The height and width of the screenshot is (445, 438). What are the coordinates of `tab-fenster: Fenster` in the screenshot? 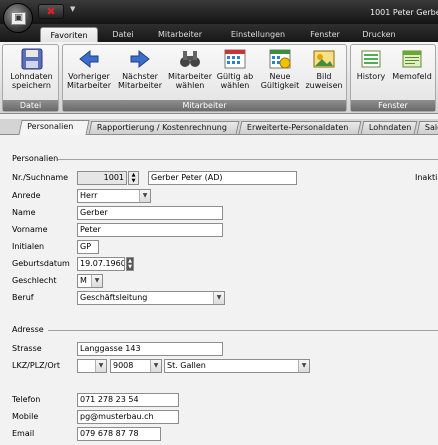 It's located at (325, 34).